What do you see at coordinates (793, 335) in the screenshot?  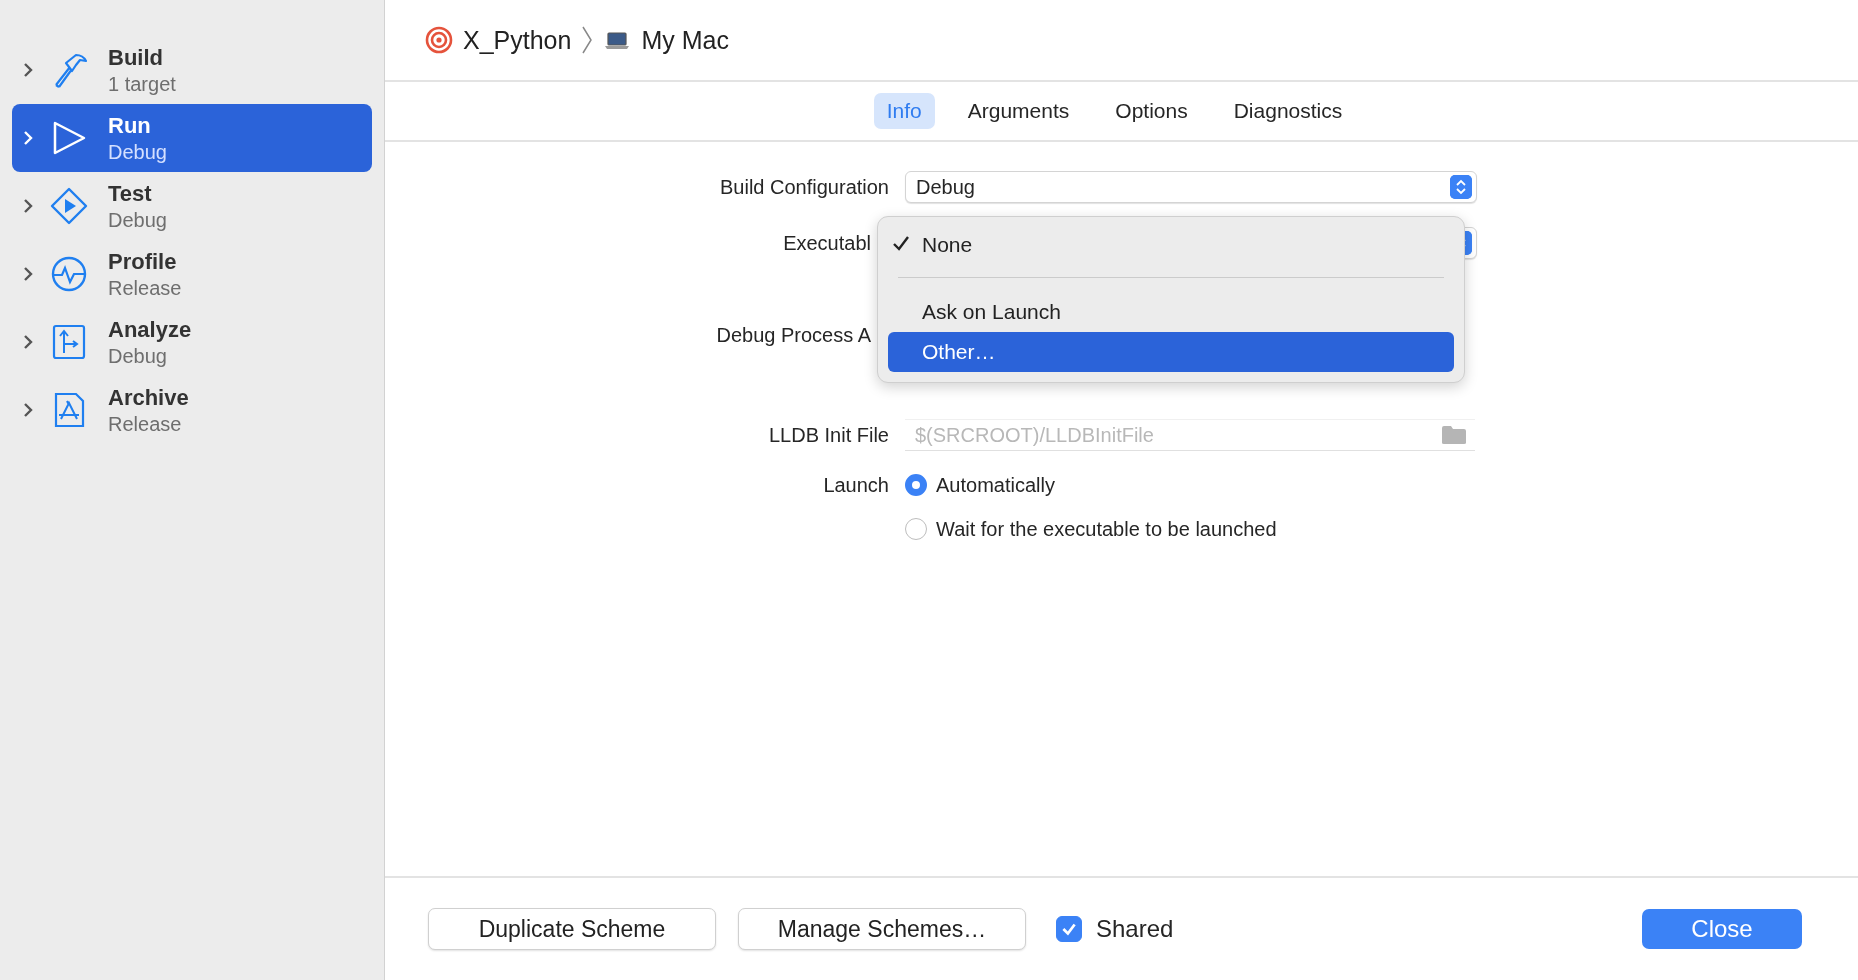 I see `field-label: Debug Process A` at bounding box center [793, 335].